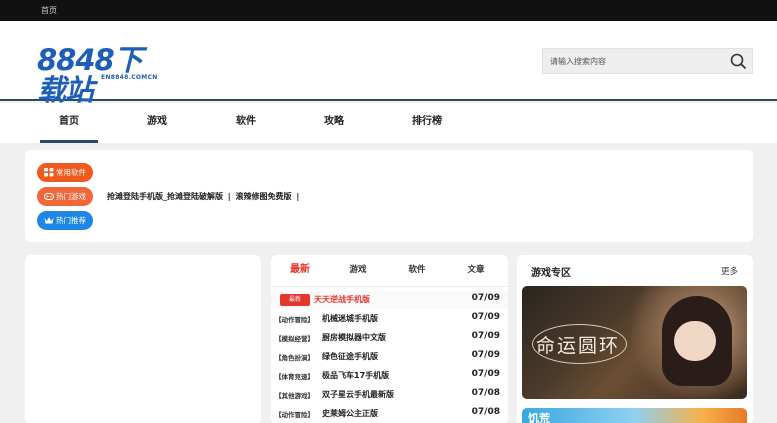 Image resolution: width=777 pixels, height=423 pixels. Describe the element at coordinates (294, 396) in the screenshot. I see `item-category: 【其他游戏】` at that location.